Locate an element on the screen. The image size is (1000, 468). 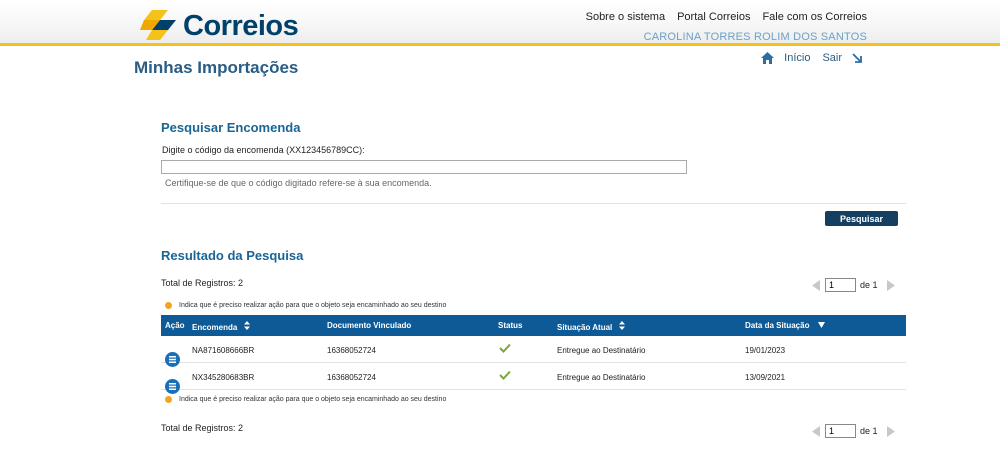
col-date: Data da Situação is located at coordinates (785, 325).